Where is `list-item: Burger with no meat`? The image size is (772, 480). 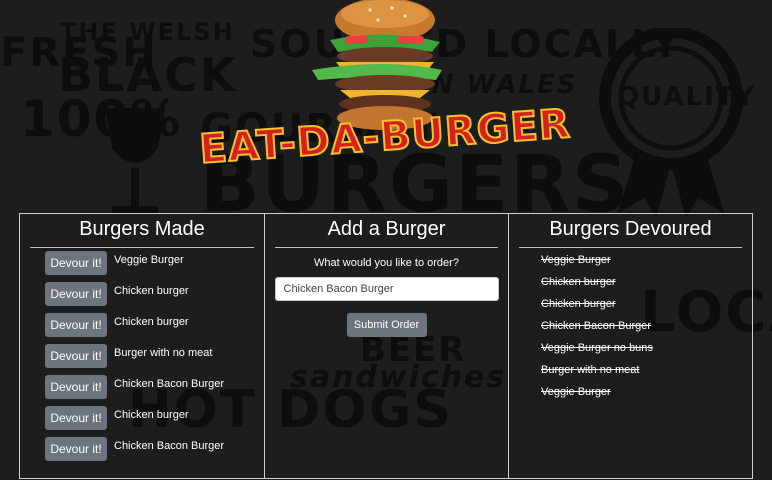 list-item: Burger with no meat is located at coordinates (590, 370).